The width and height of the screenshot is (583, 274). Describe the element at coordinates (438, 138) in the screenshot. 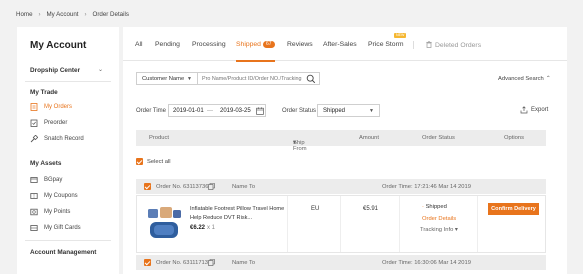

I see `column-order-status: Order Status` at that location.